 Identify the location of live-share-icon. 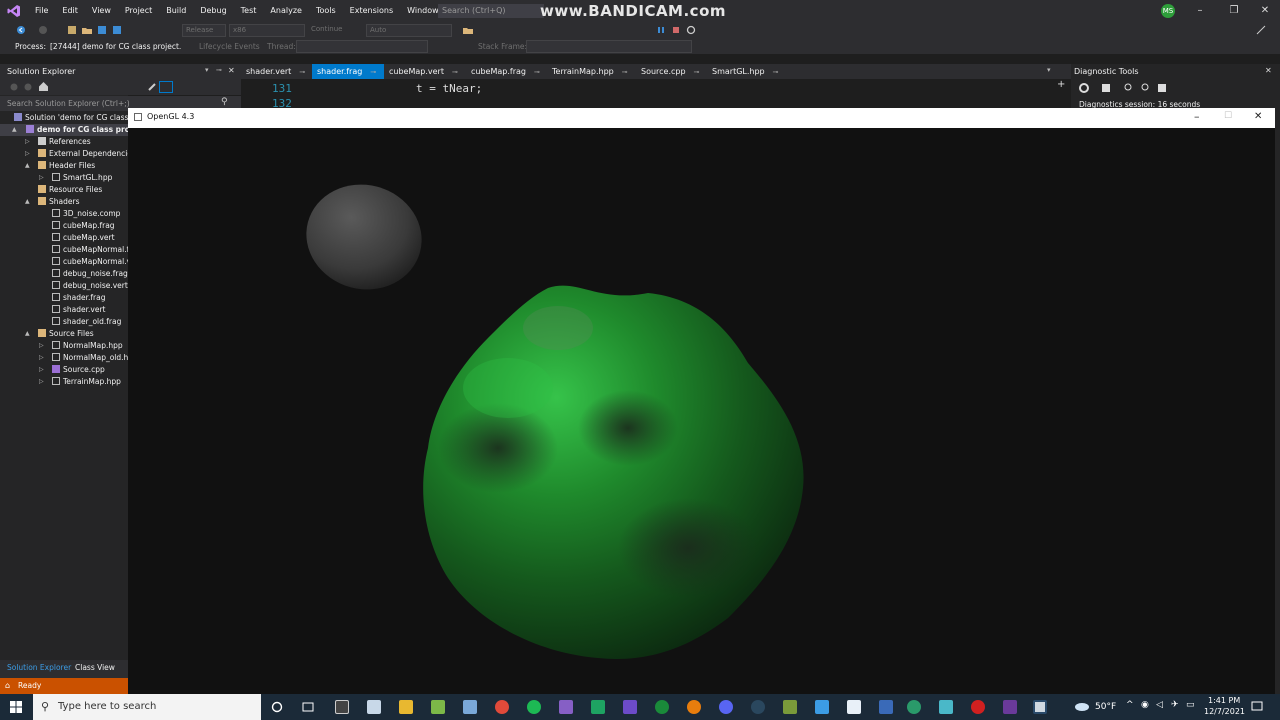
(1261, 30).